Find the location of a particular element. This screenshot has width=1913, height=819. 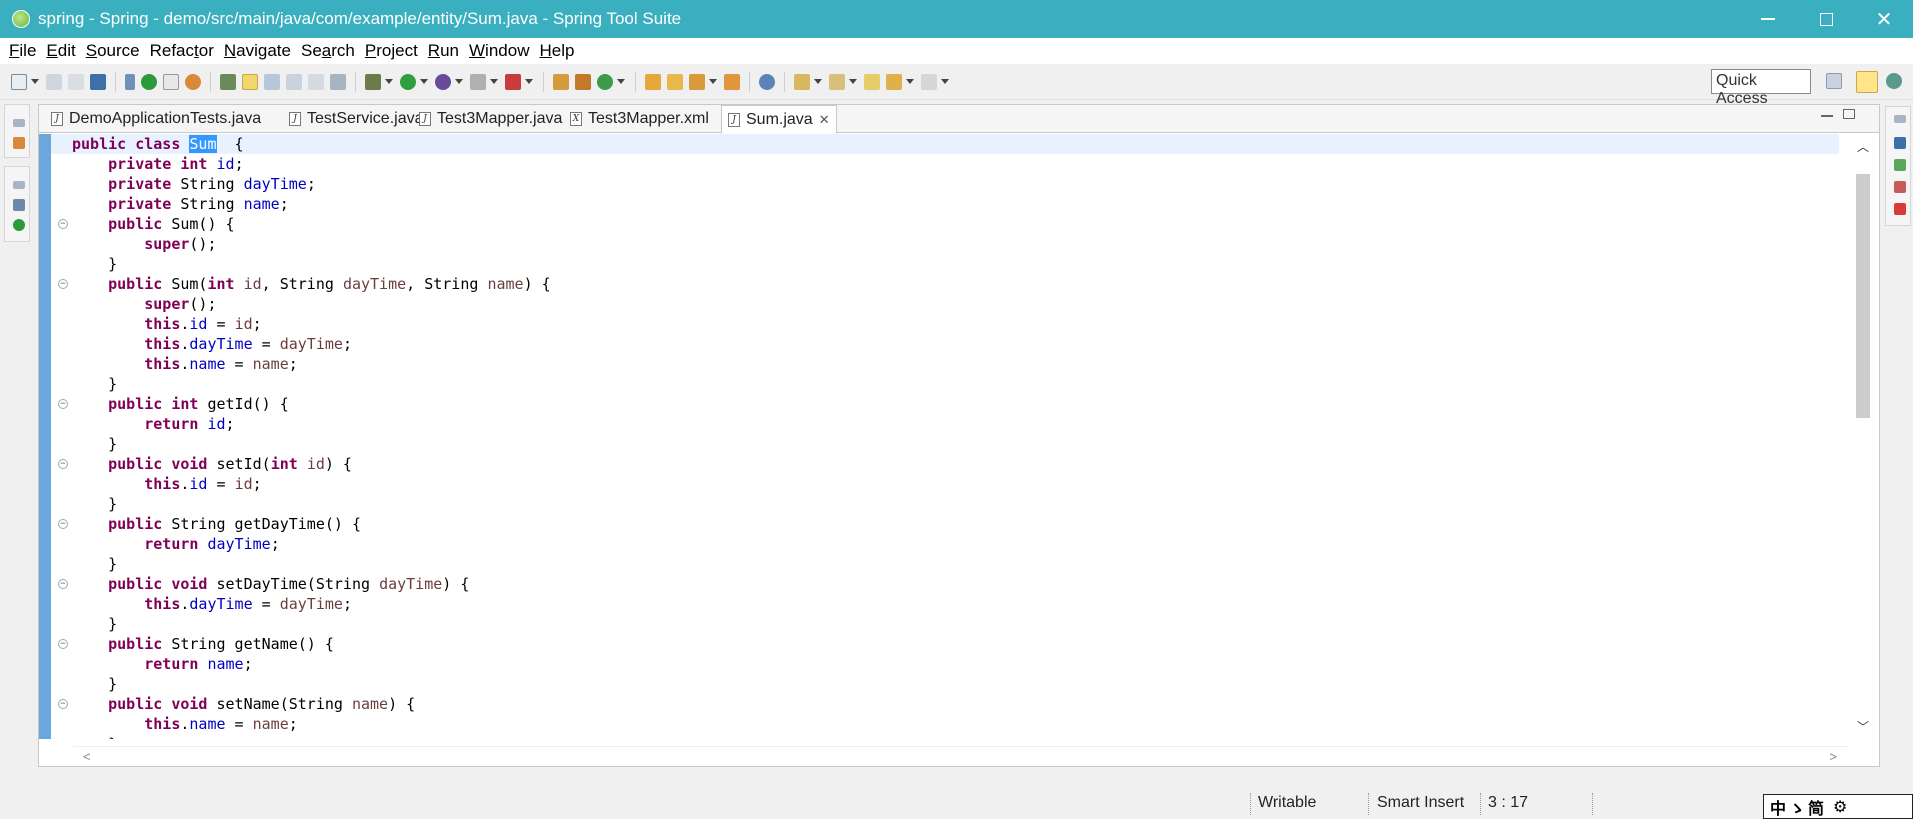

new-icon is located at coordinates (19, 81).